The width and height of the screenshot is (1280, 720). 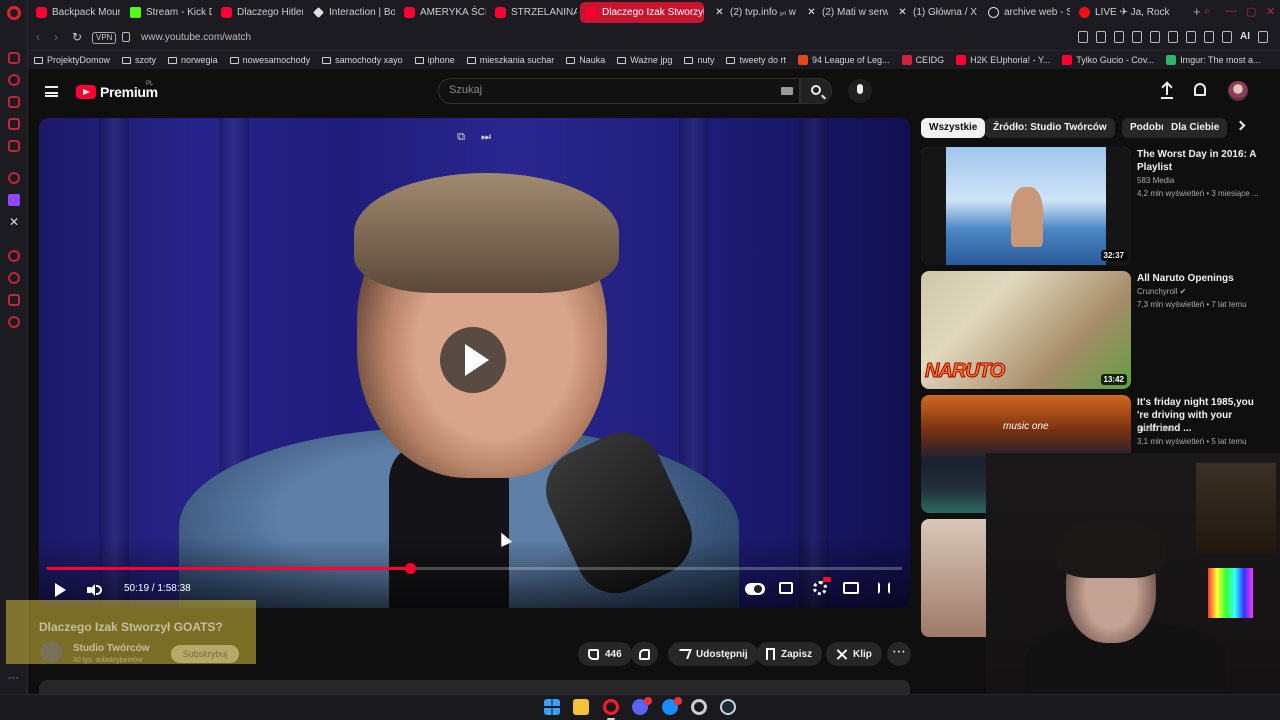 What do you see at coordinates (168, 12) in the screenshot?
I see `tab: Stream - Kick D` at bounding box center [168, 12].